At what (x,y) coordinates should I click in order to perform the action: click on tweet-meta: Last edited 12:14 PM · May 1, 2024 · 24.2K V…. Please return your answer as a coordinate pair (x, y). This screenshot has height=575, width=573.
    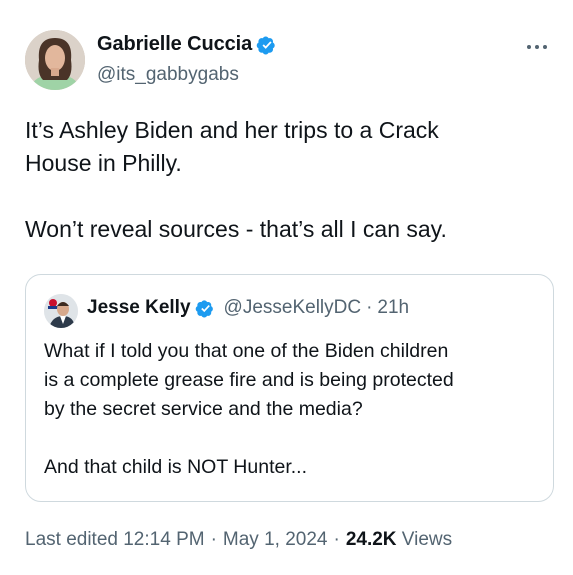
    Looking at the image, I should click on (238, 540).